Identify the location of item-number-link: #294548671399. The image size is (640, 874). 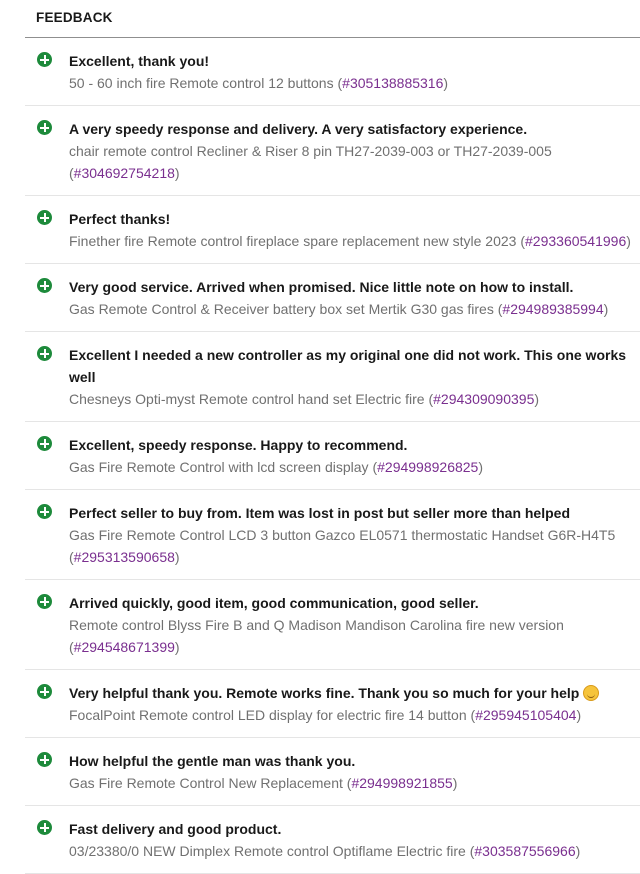
(124, 647).